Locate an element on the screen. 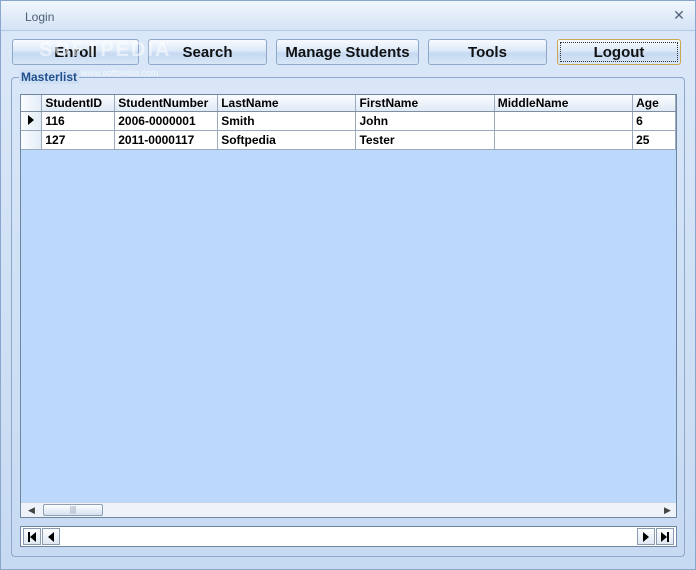 This screenshot has width=696, height=570. next-record-icon is located at coordinates (646, 536).